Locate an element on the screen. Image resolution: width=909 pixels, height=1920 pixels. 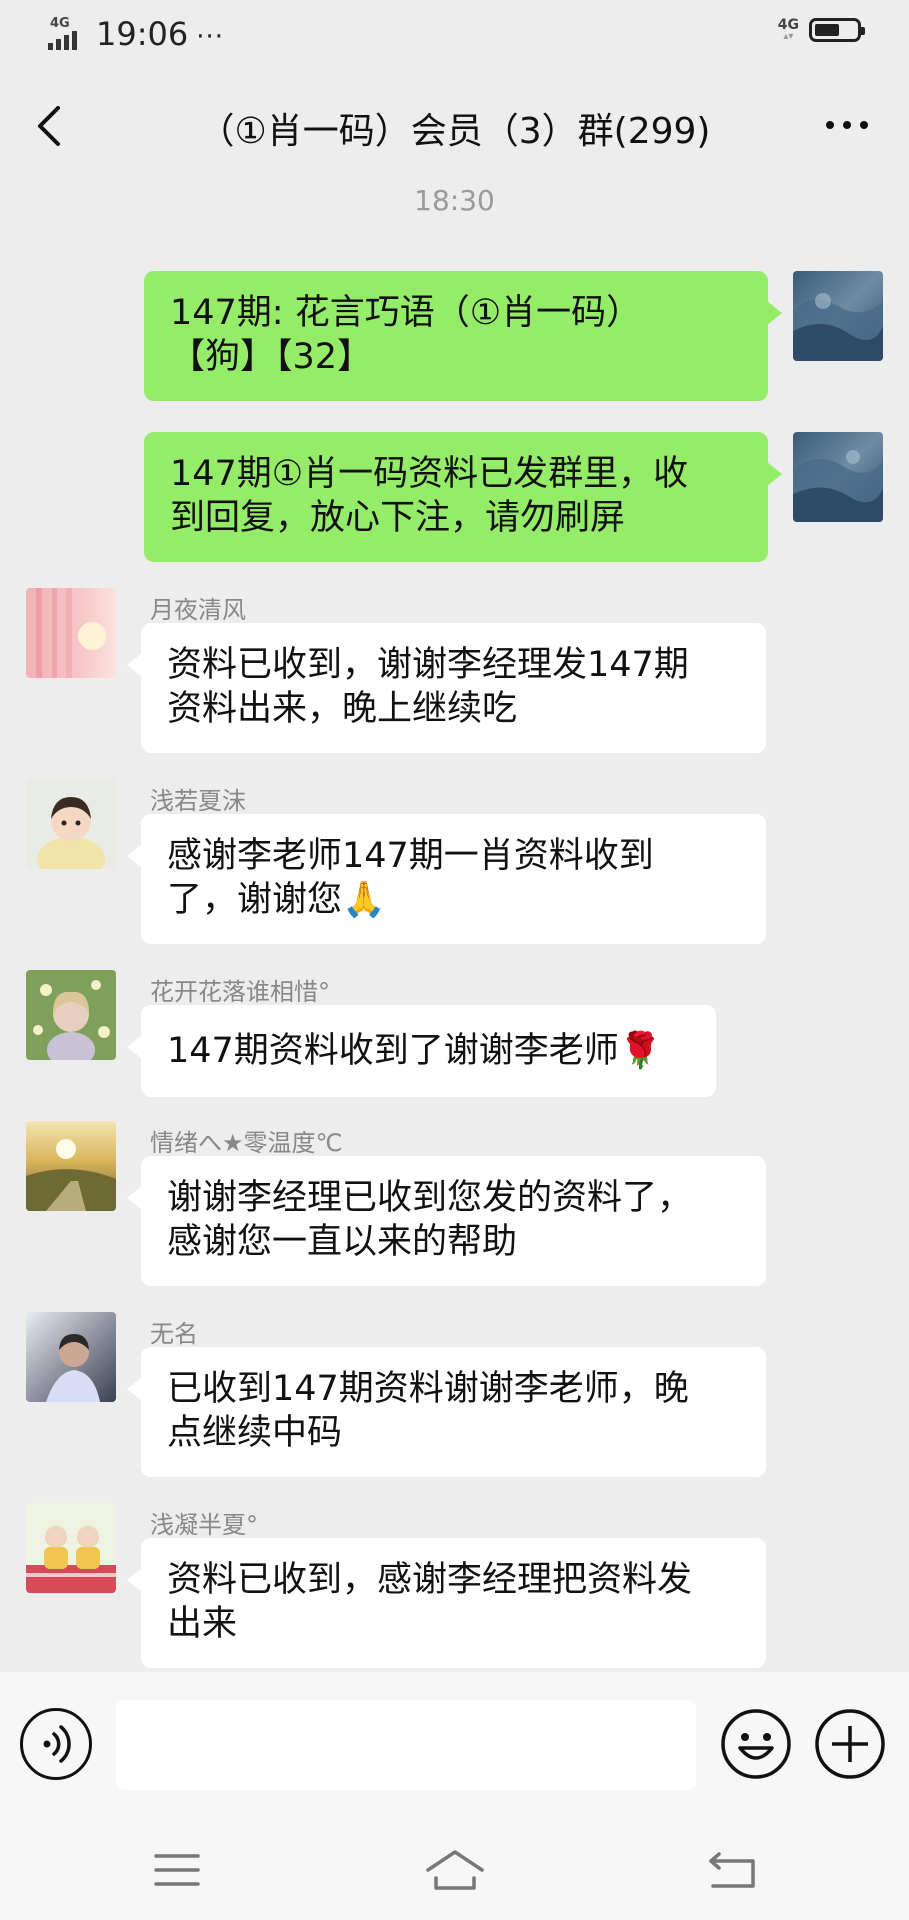
chat-title: （①肖一码）会员（3）群(299) is located at coordinates (454, 131).